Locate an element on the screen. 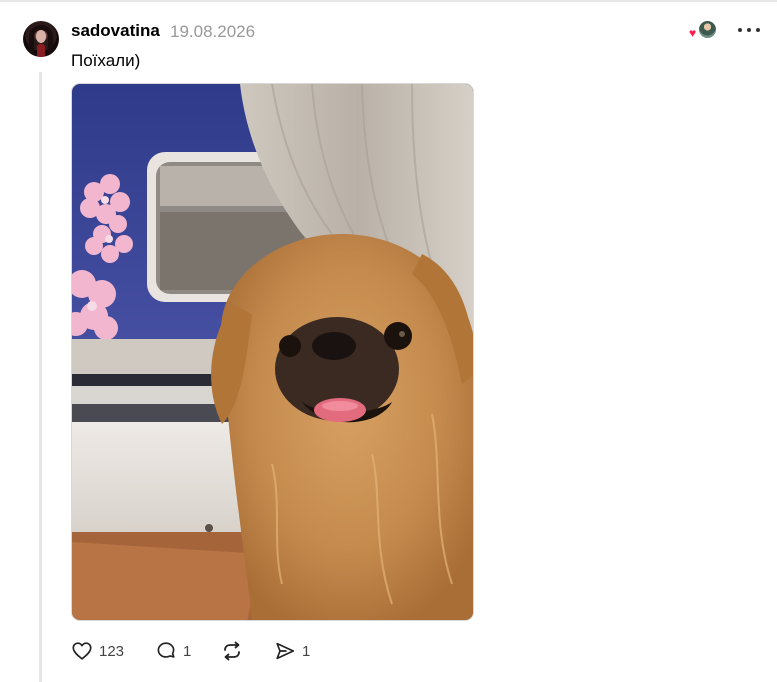 The image size is (777, 682). reactors-badge: ♥ is located at coordinates (703, 31).